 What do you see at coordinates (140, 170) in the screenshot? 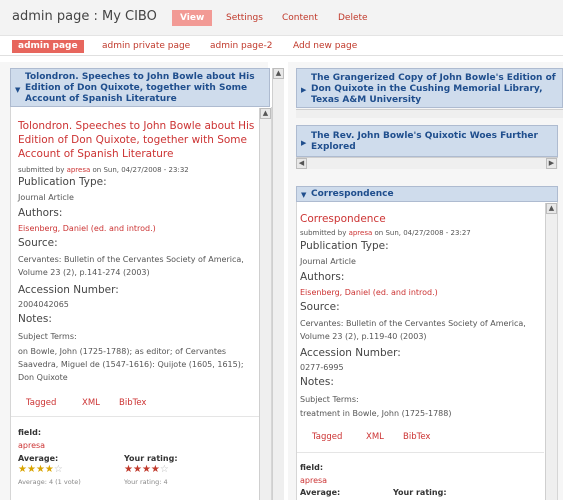
I see `submitted-suffix: on Sun, 04/27/2008 - 23:32` at bounding box center [140, 170].